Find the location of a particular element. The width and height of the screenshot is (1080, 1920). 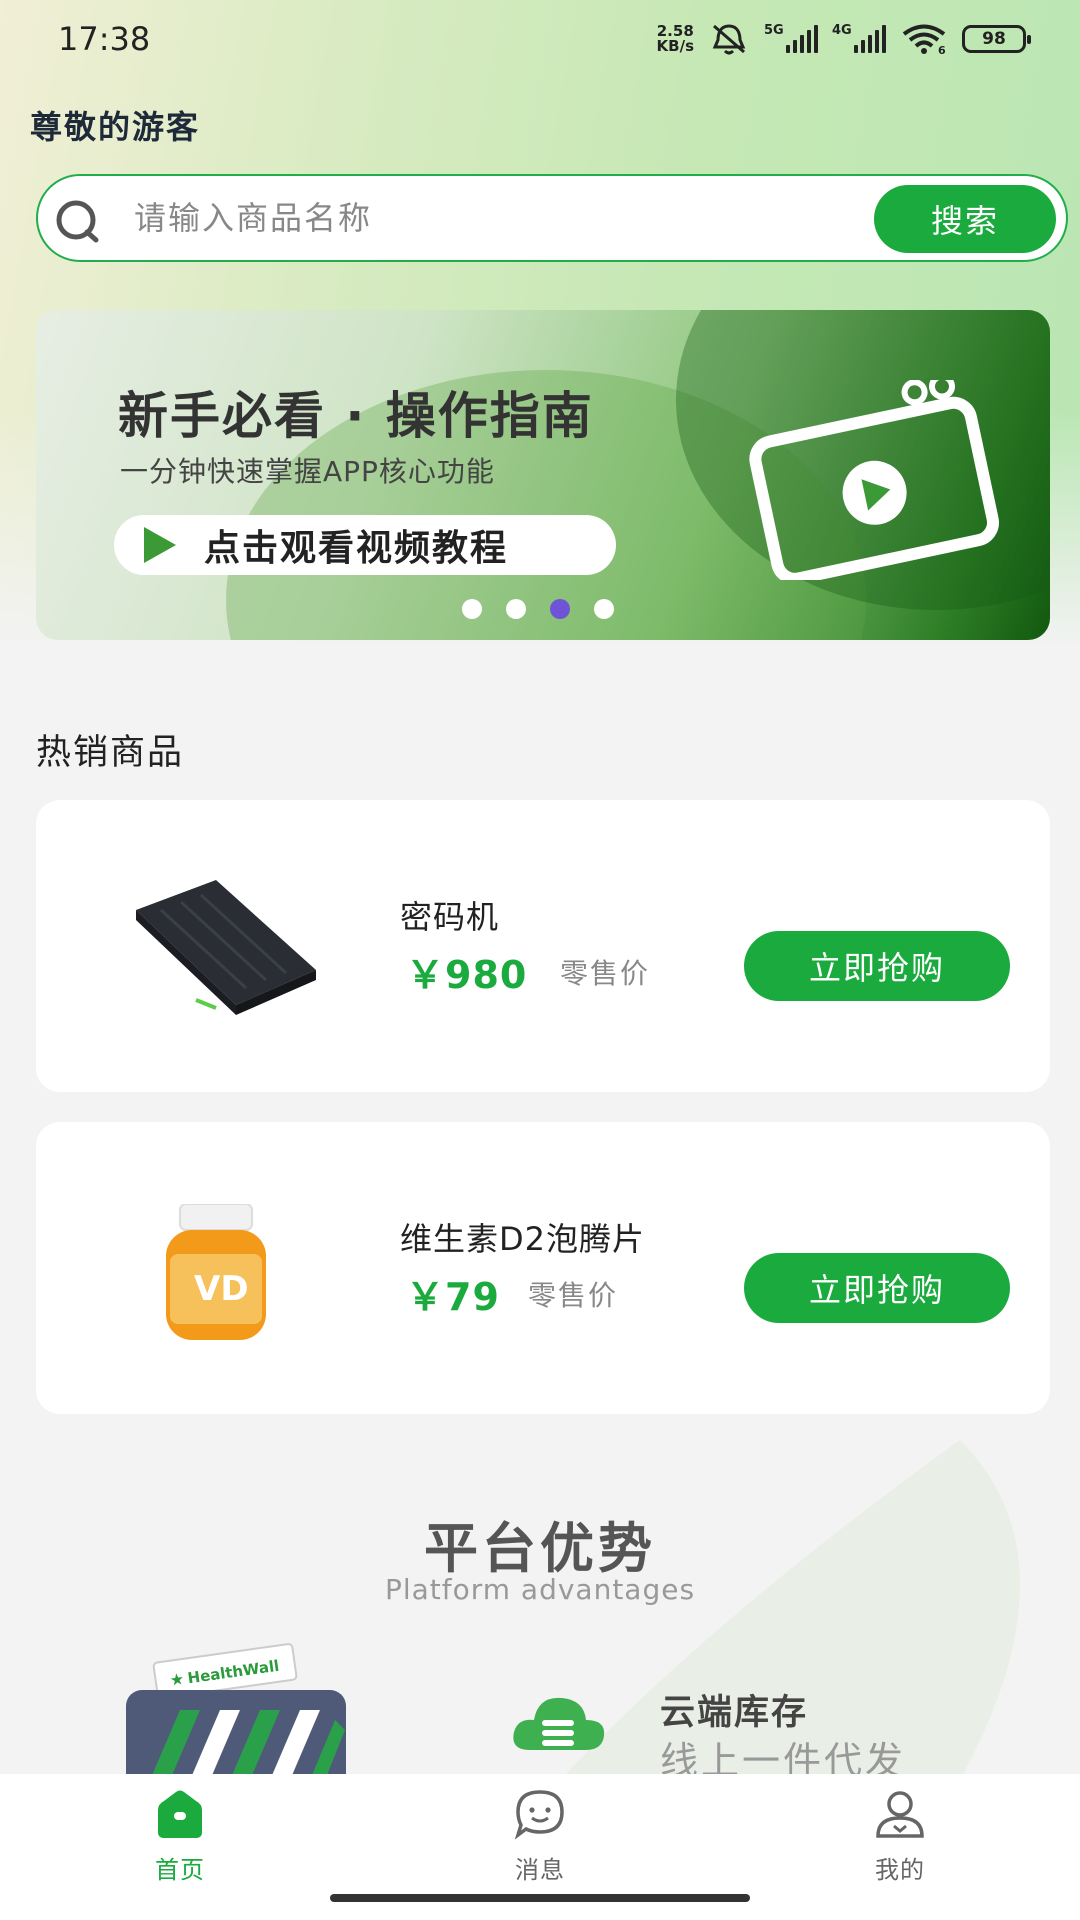

message-icon is located at coordinates (539, 1815).